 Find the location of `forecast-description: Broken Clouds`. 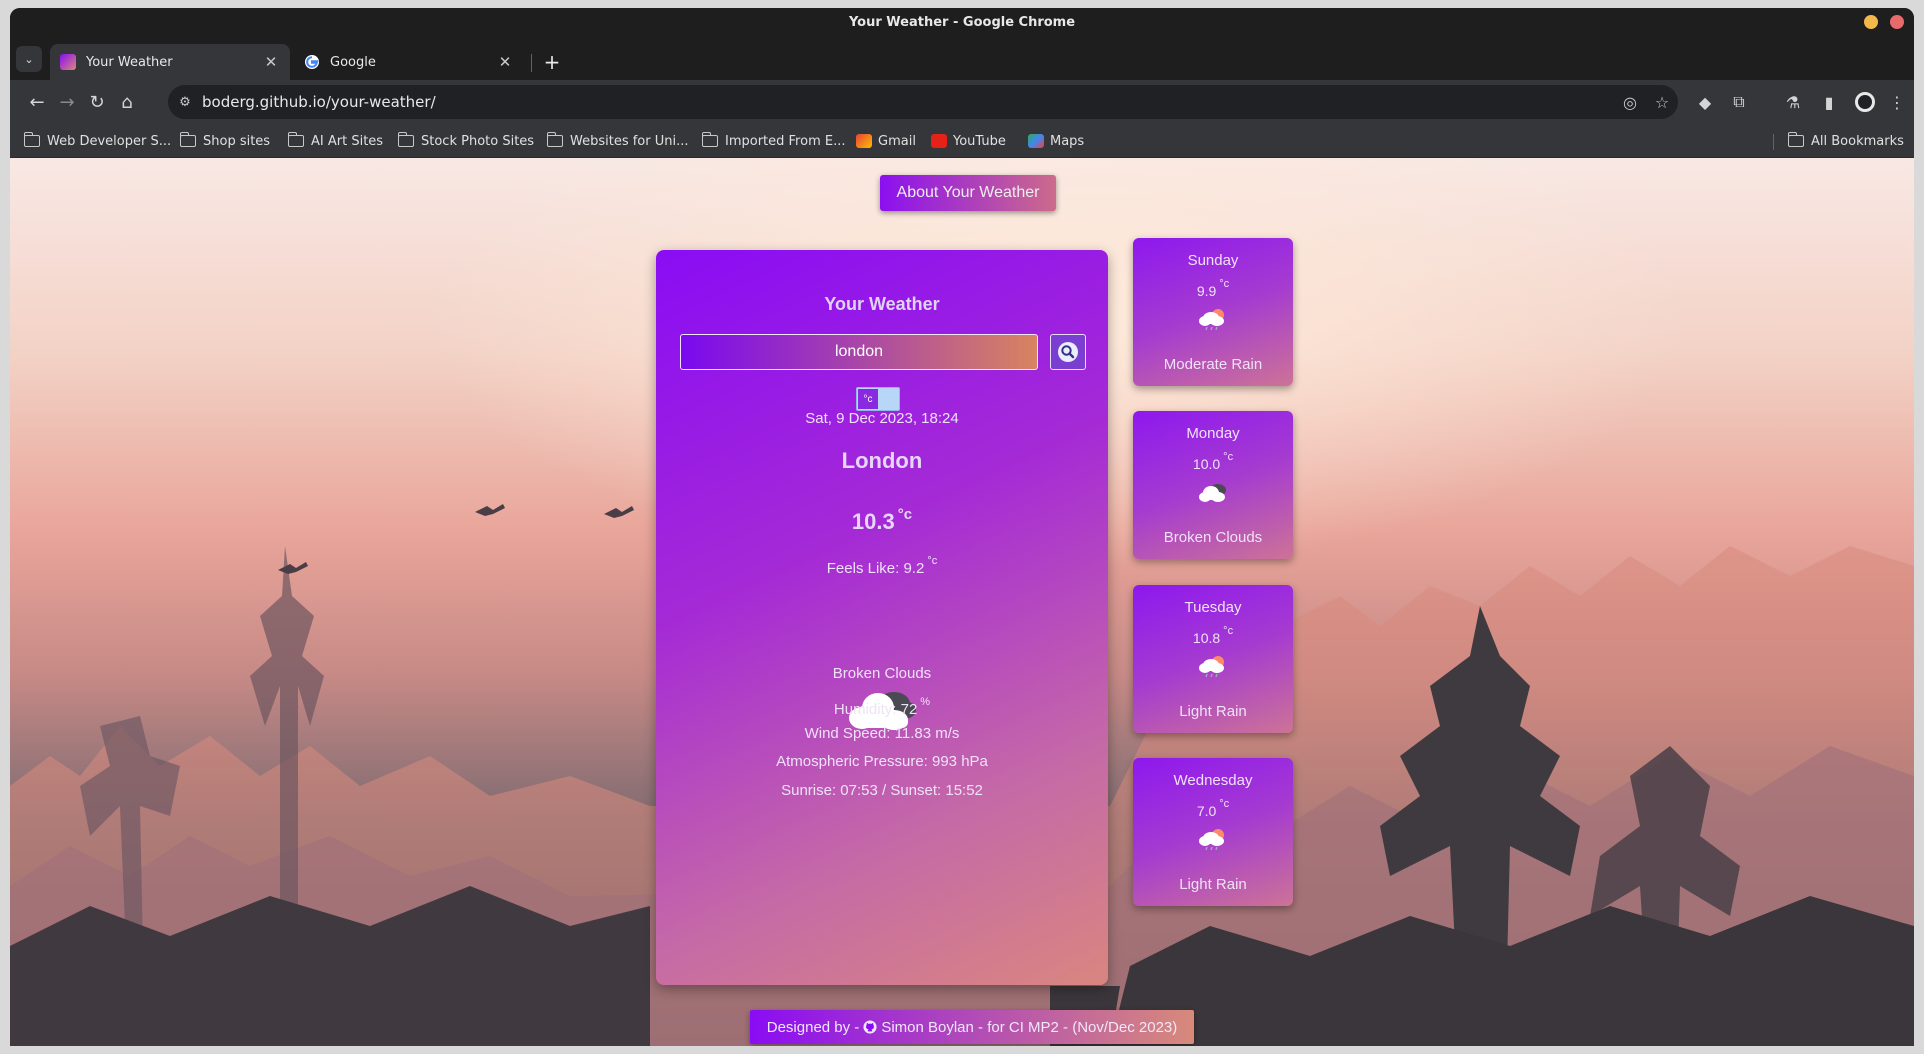

forecast-description: Broken Clouds is located at coordinates (1213, 537).